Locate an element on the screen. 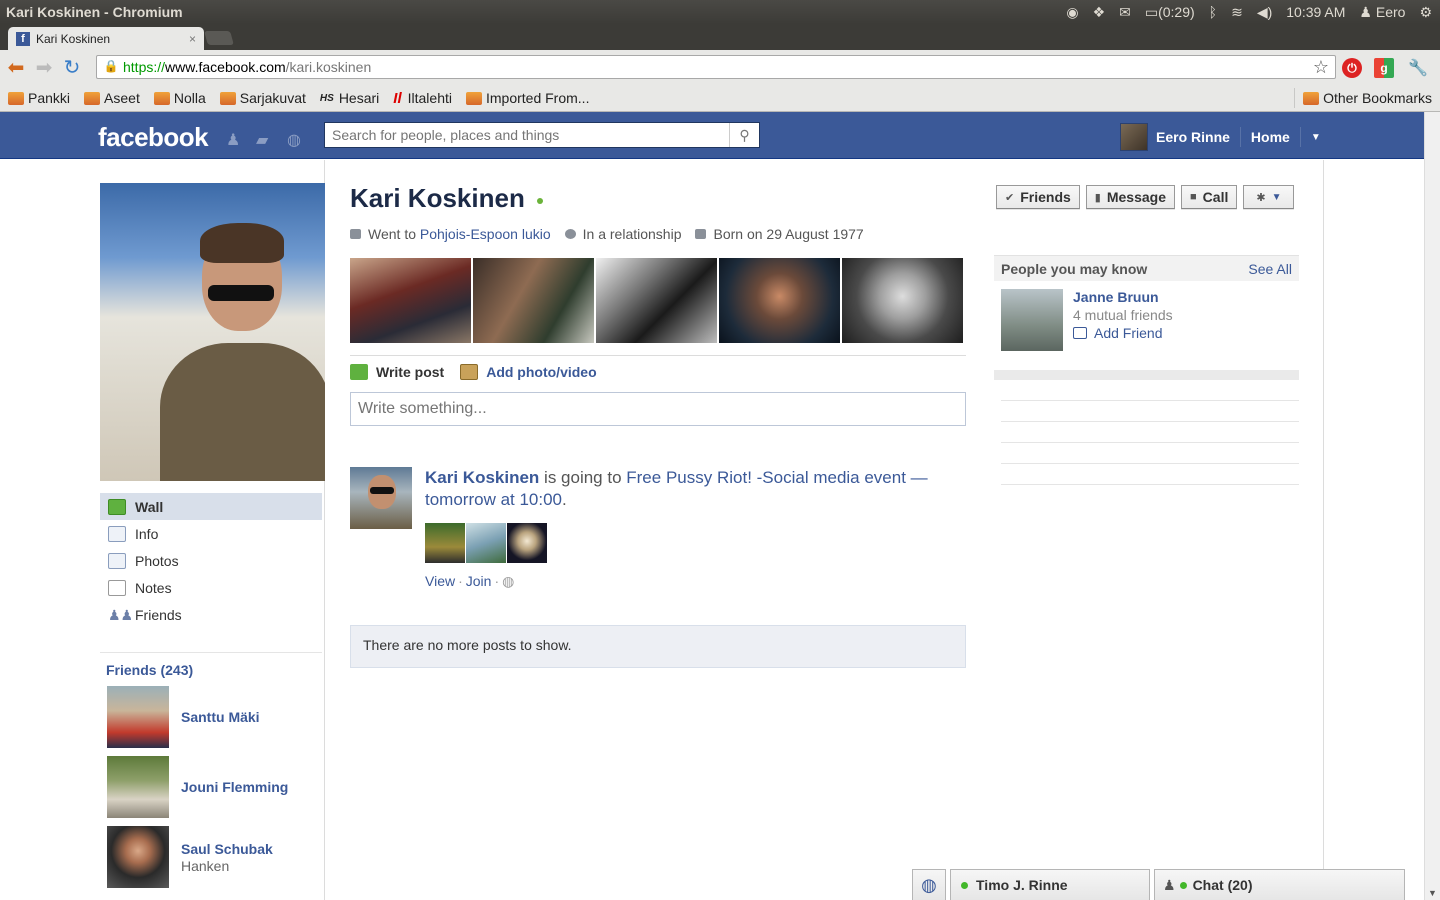  info-icon is located at coordinates (117, 533).